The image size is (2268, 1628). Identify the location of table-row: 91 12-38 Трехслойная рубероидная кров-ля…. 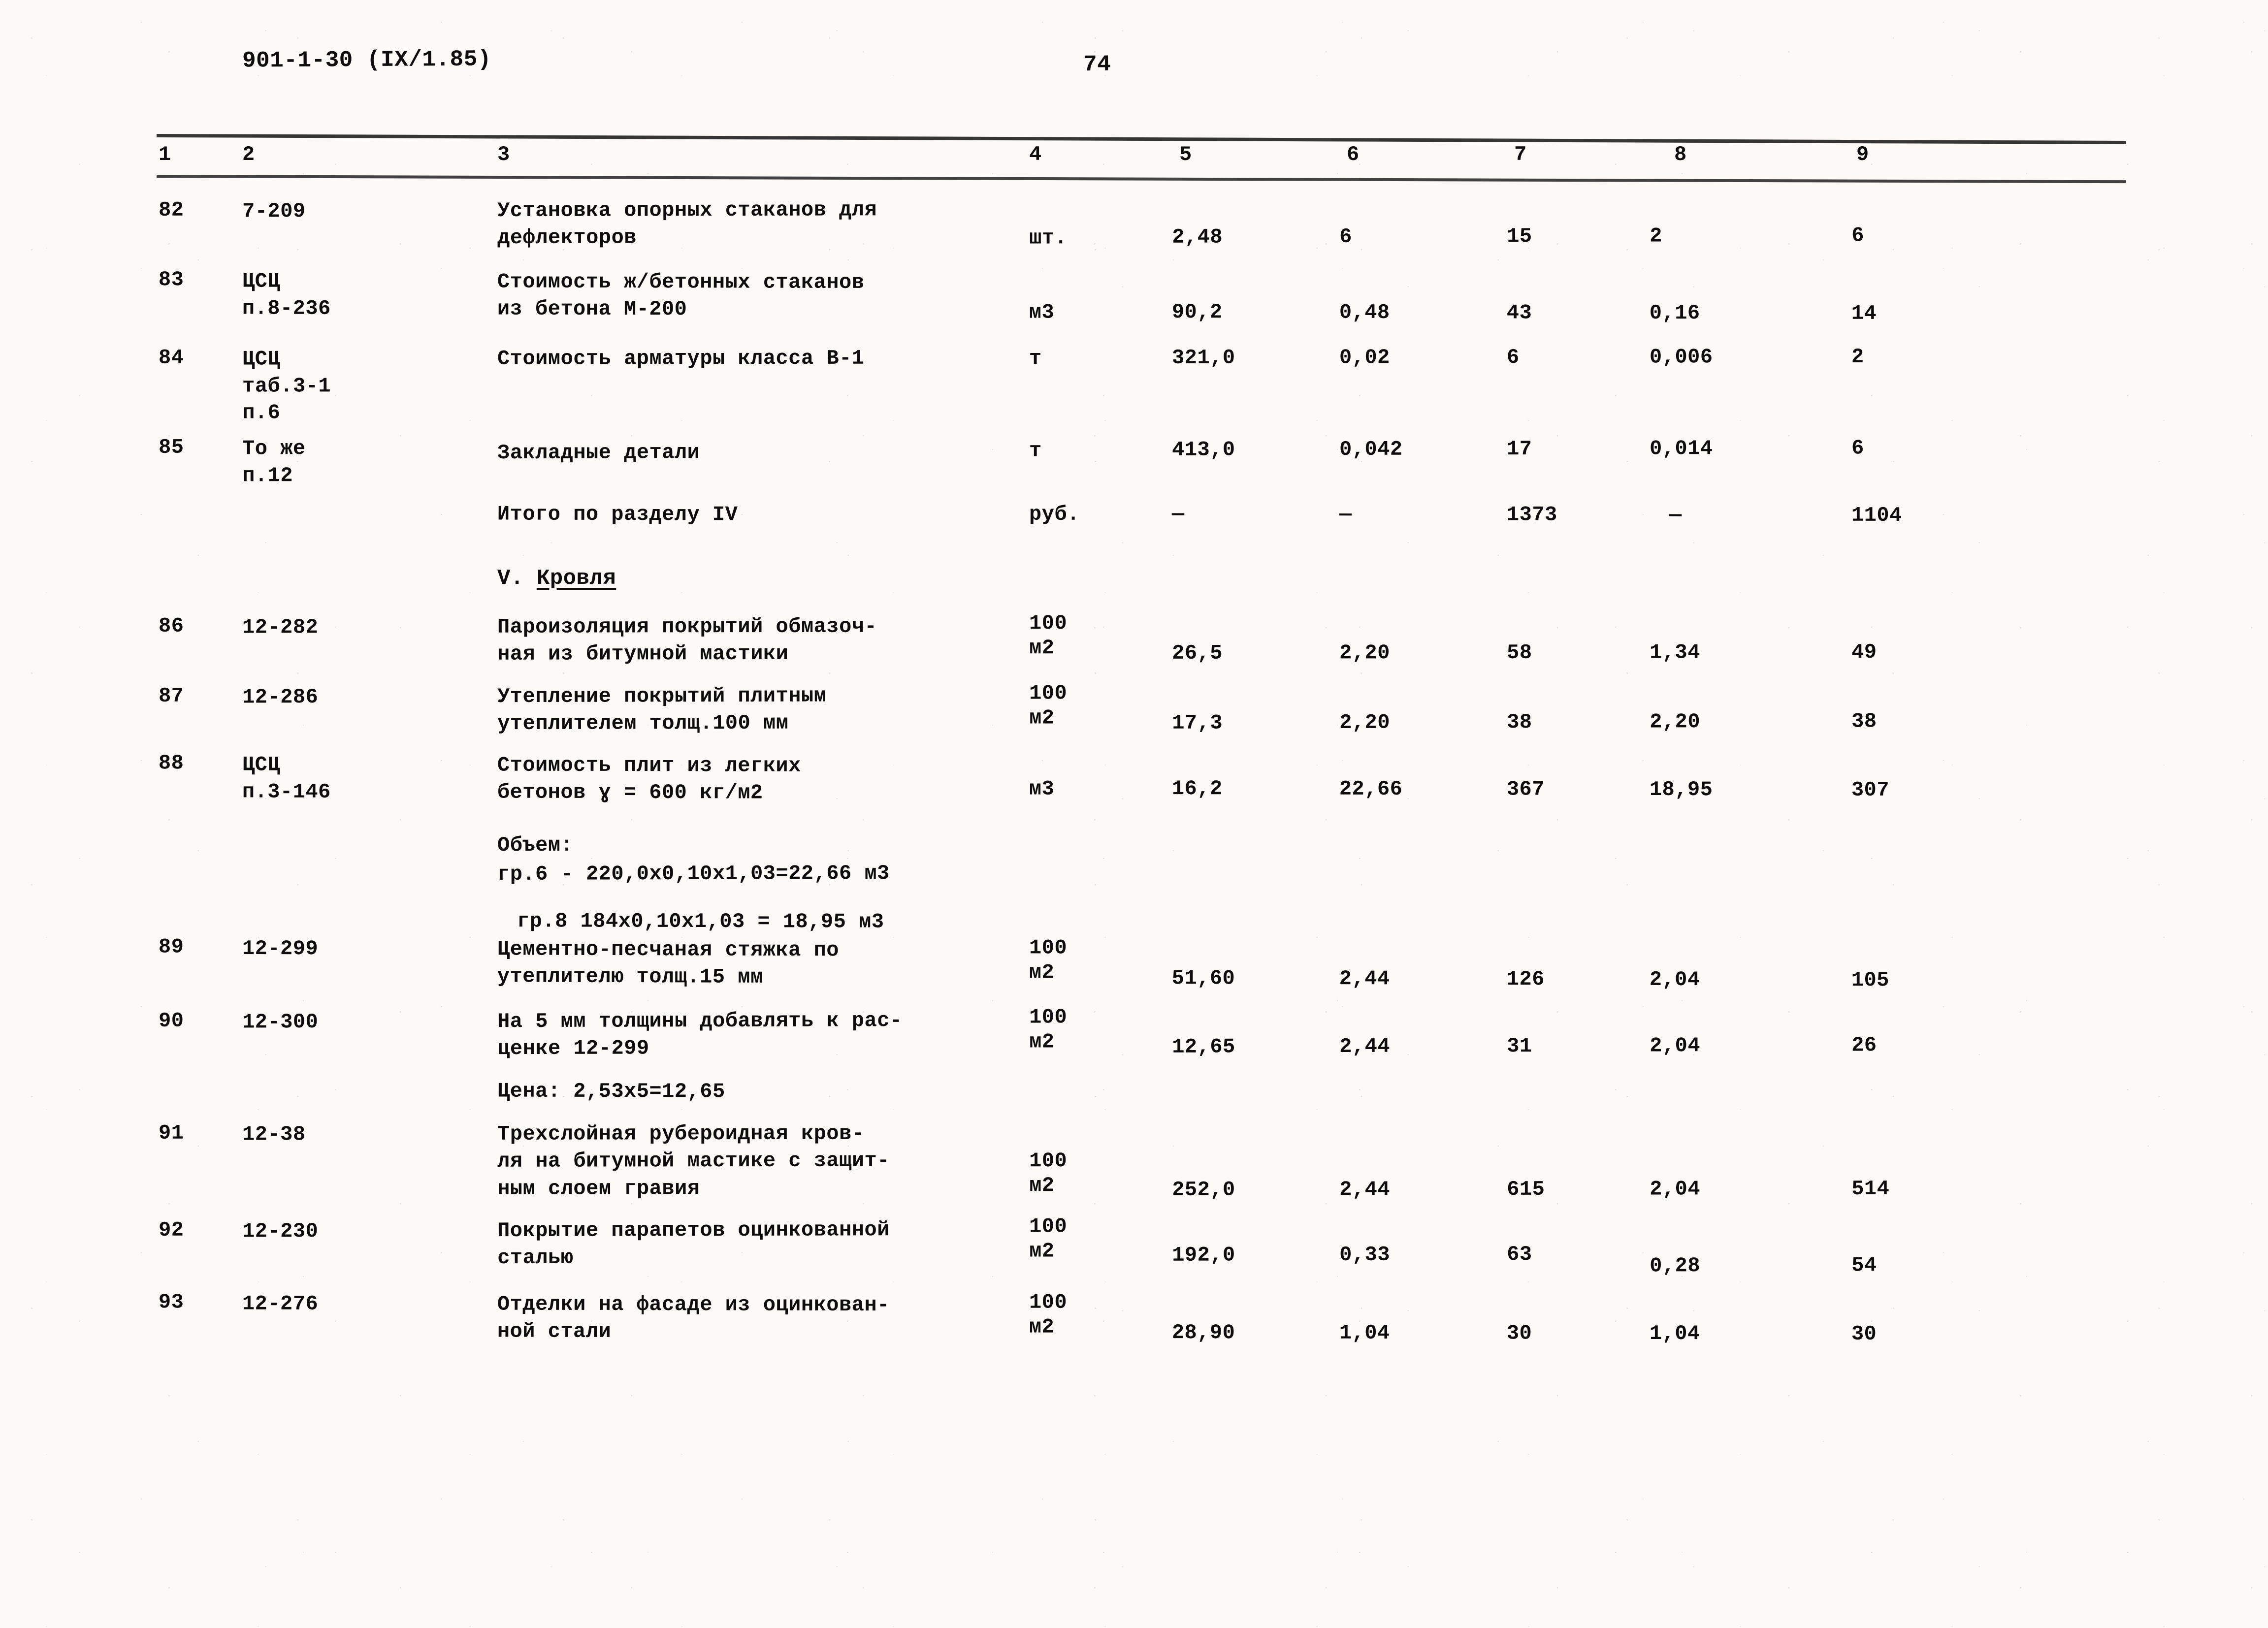
(1134, 1160).